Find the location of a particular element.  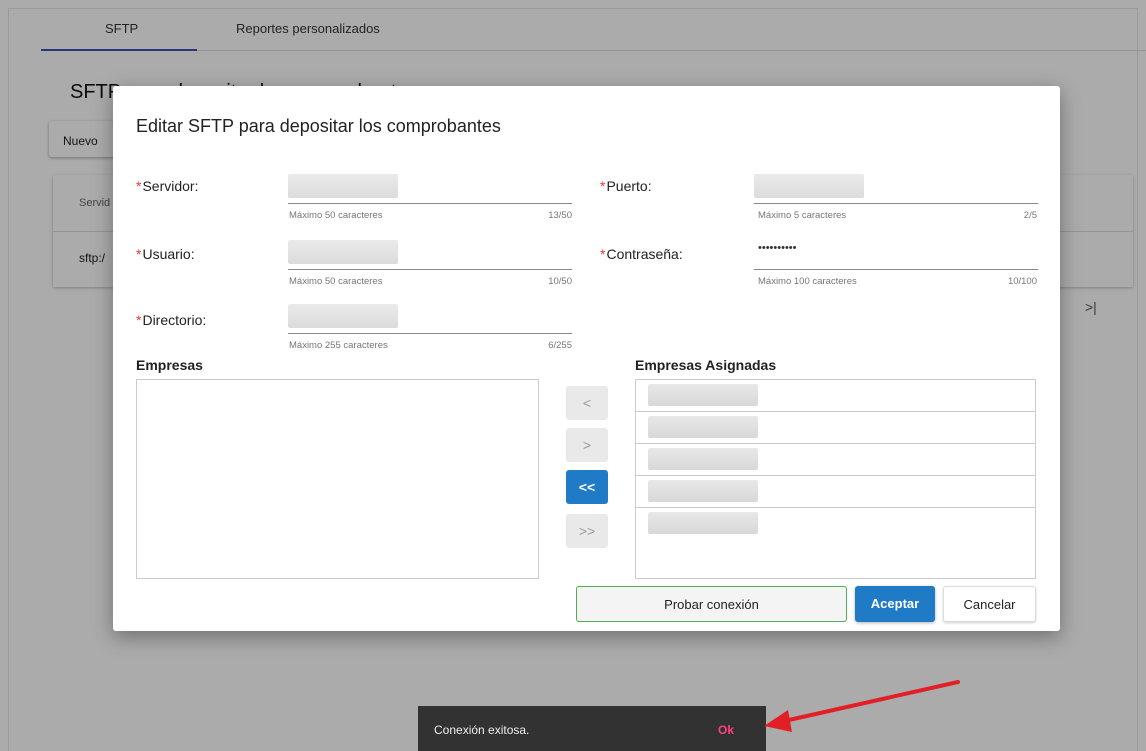

servidor-input is located at coordinates (430, 188).